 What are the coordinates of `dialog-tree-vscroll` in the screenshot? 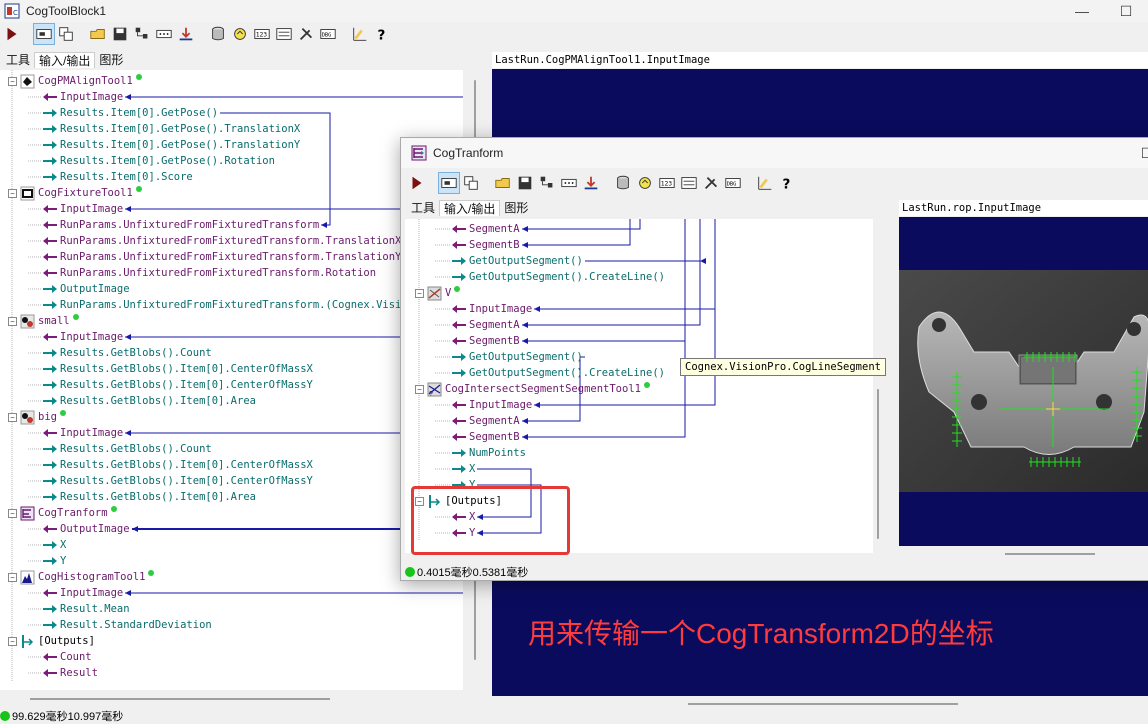 It's located at (880, 386).